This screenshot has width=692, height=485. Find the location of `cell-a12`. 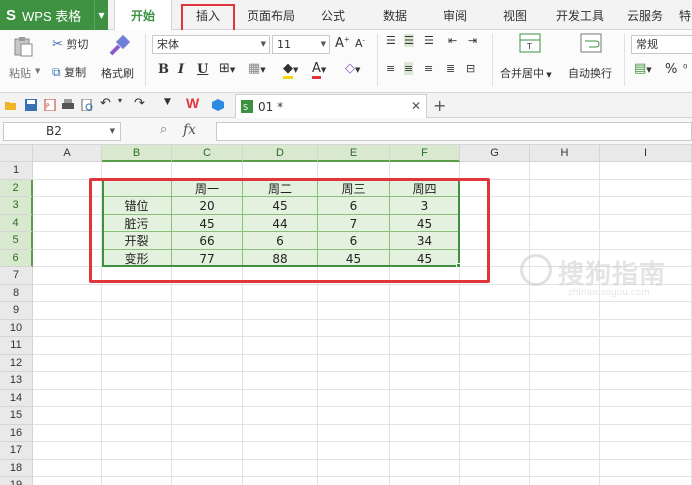

cell-a12 is located at coordinates (67, 363).